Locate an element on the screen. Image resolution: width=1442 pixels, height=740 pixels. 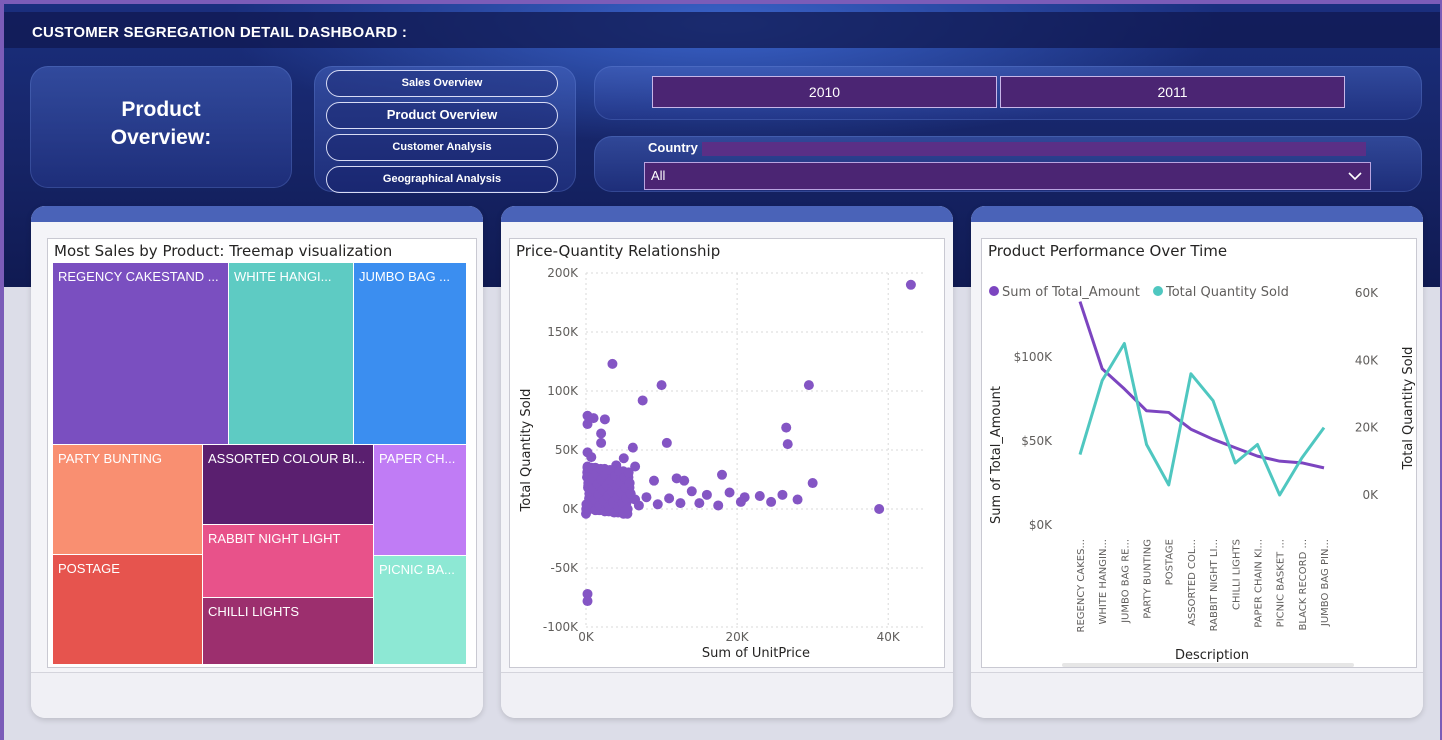
x-category-label: PARTY BUNTING is located at coordinates (1148, 579).